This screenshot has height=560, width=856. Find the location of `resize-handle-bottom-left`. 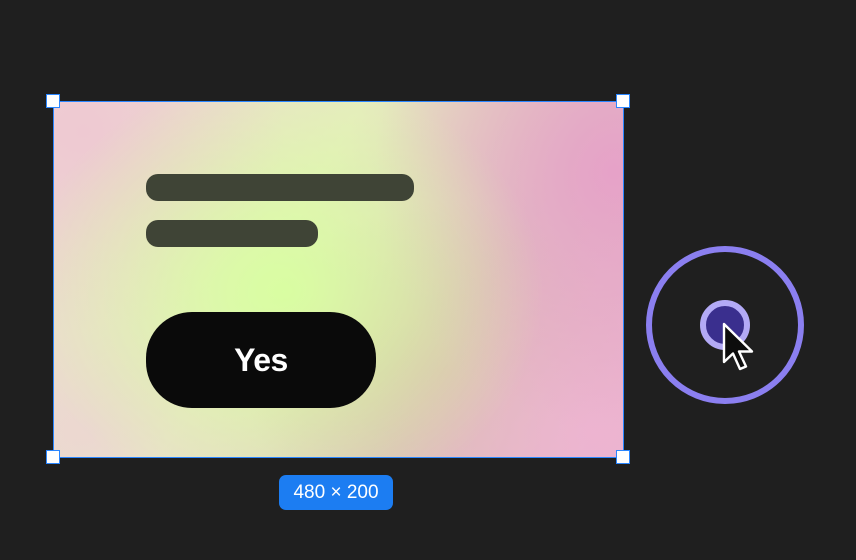

resize-handle-bottom-left is located at coordinates (53, 457).